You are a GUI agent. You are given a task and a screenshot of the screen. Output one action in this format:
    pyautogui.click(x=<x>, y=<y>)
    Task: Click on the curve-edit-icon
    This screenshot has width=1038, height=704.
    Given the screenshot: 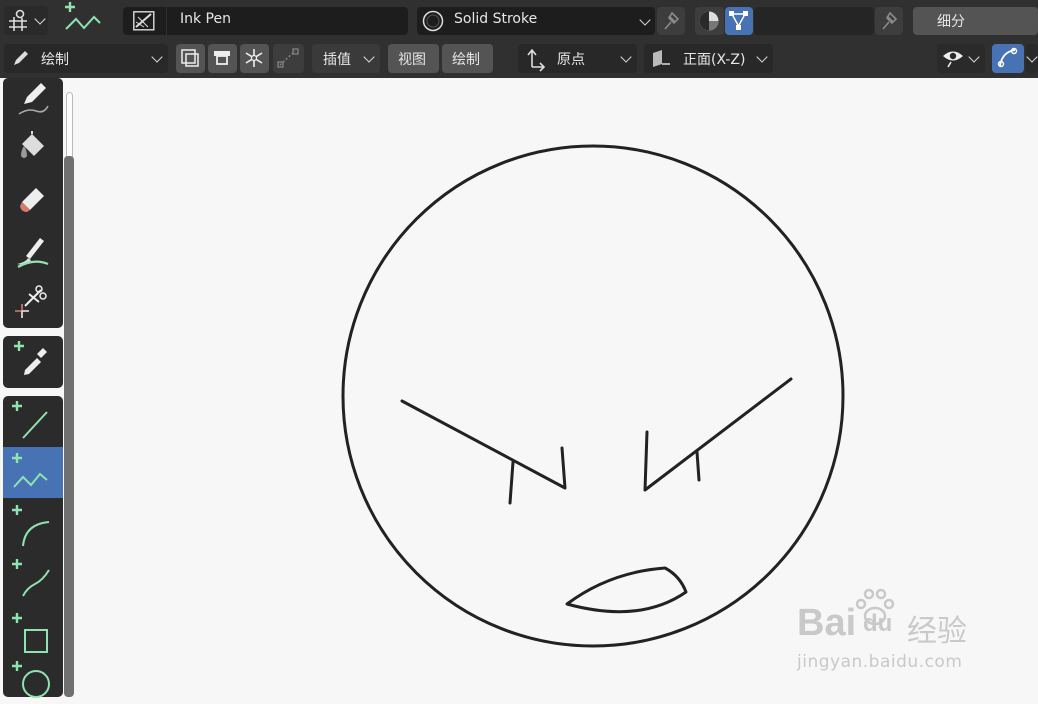 What is the action you would take?
    pyautogui.click(x=288, y=58)
    